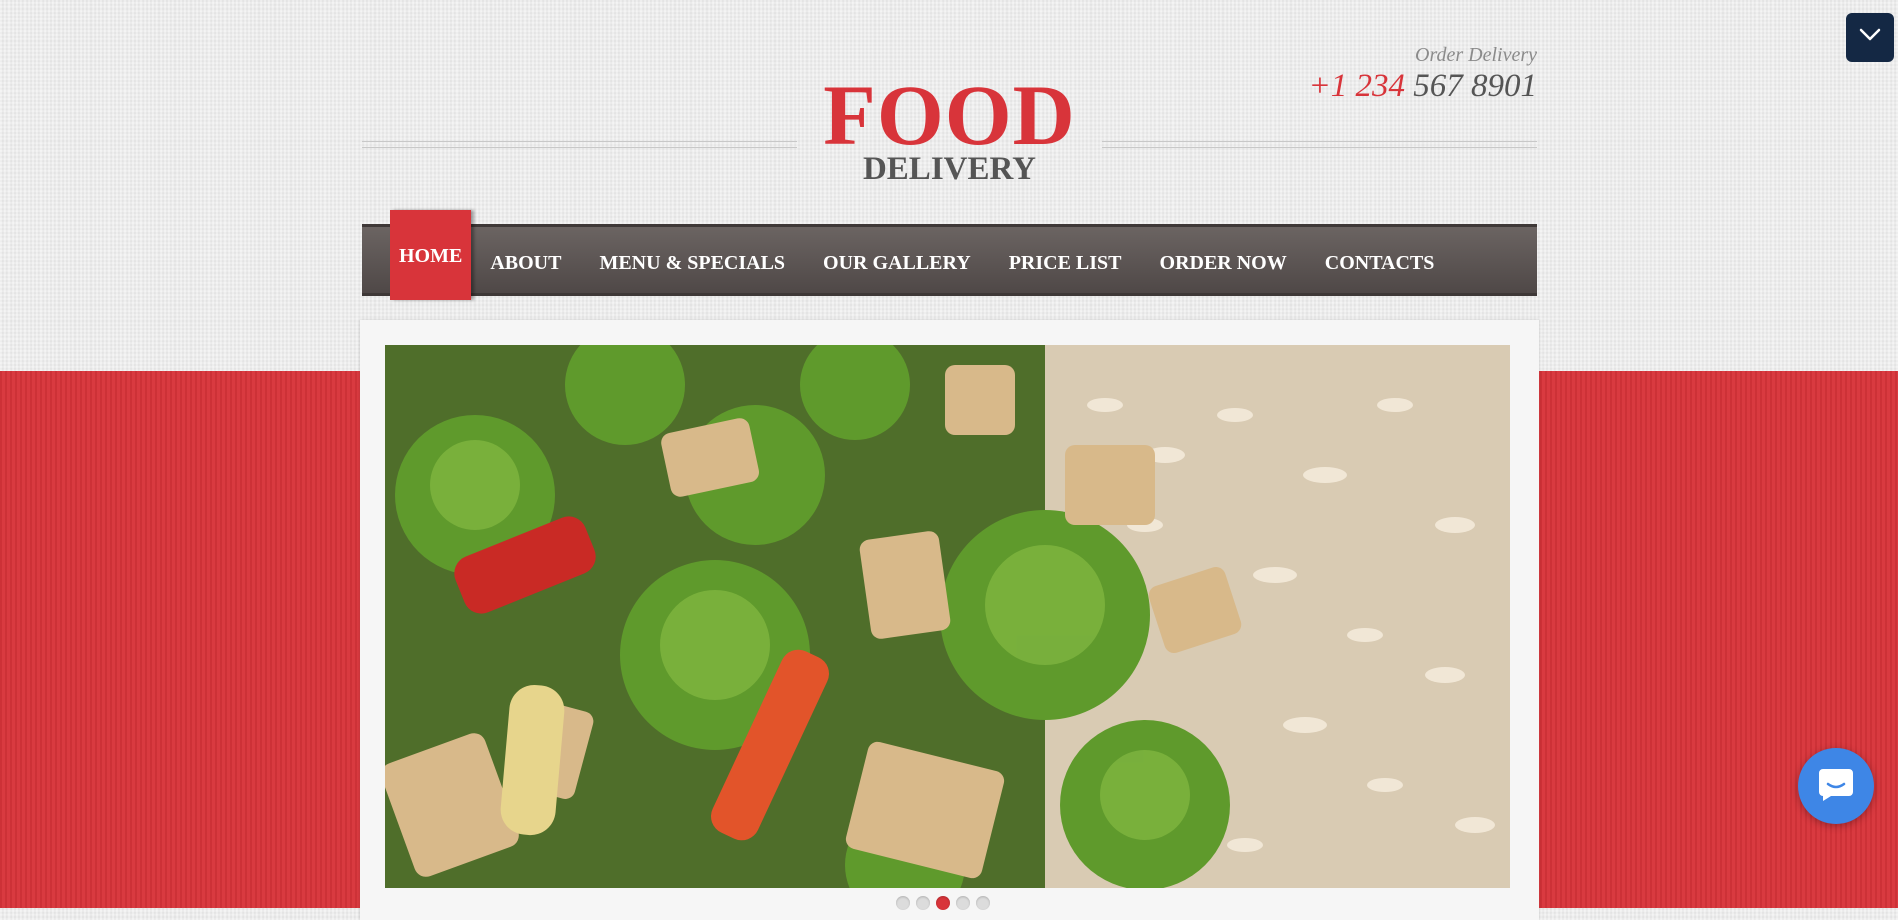 The image size is (1898, 920). Describe the element at coordinates (1319, 144) in the screenshot. I see `header-rule-right` at that location.